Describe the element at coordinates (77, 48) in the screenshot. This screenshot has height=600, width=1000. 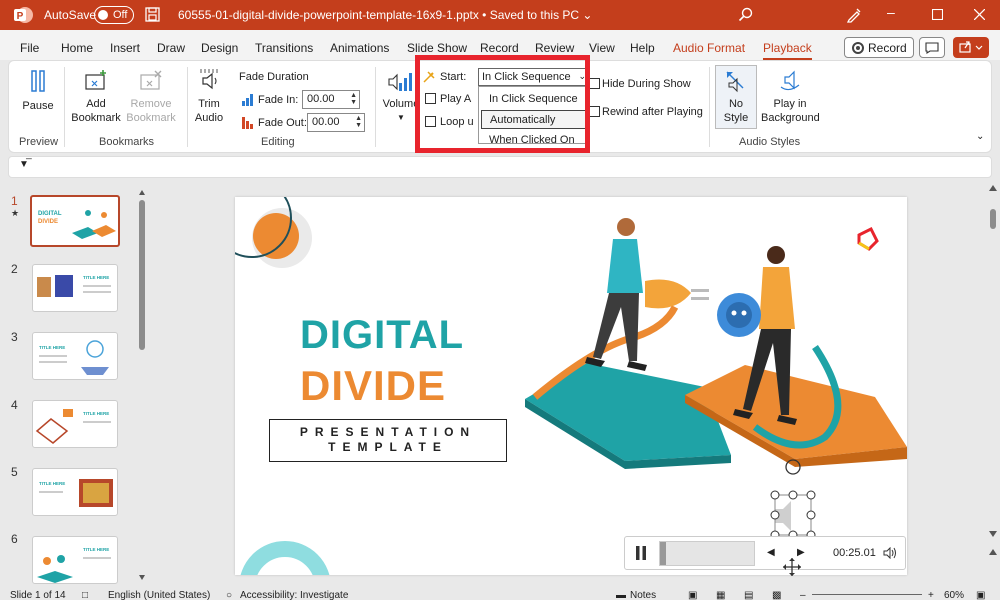
I see `tab-home: Home` at that location.